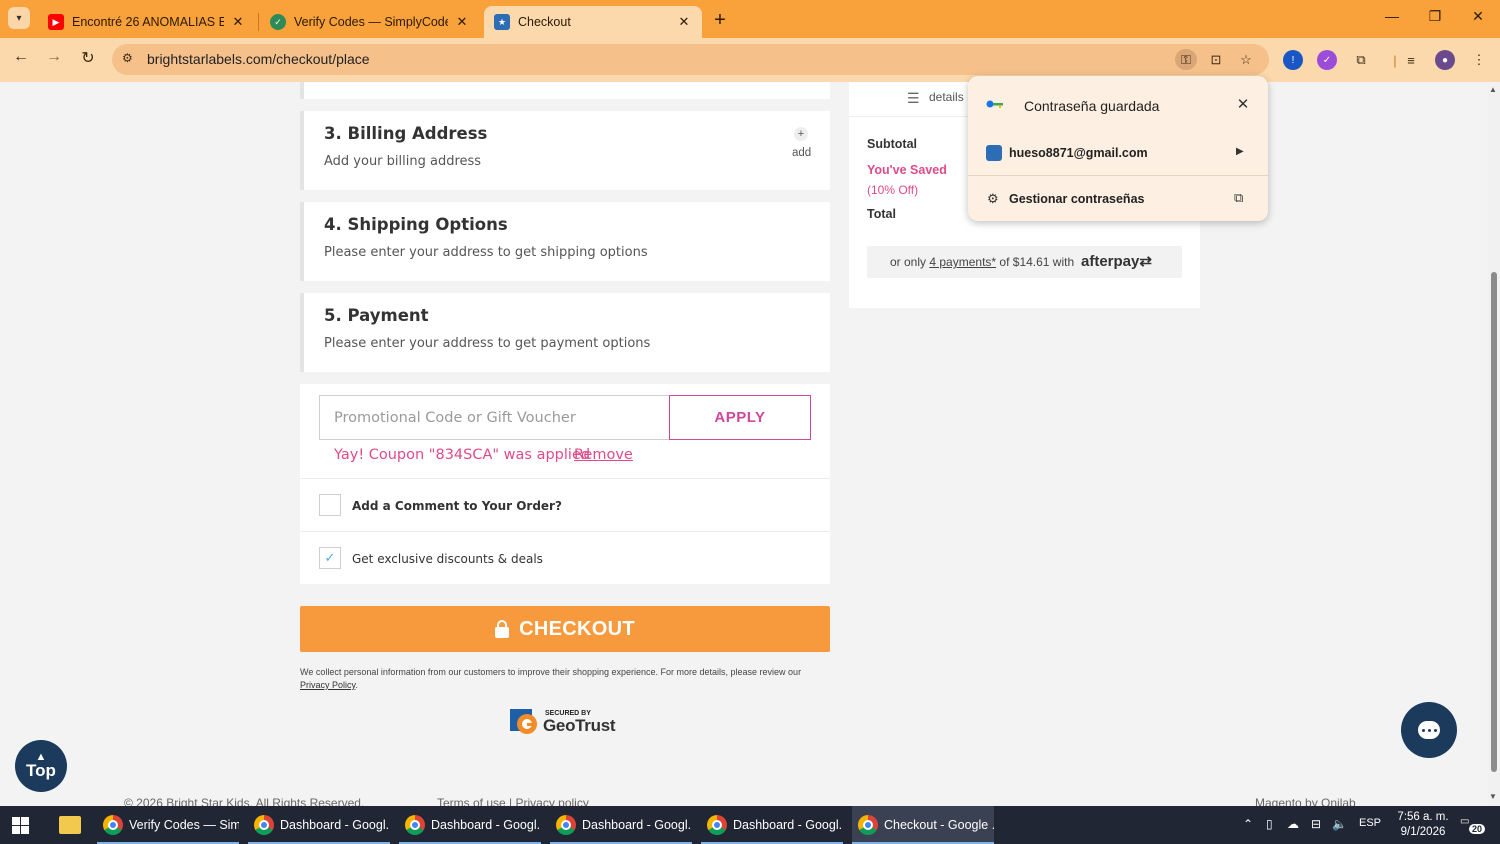 This screenshot has height=844, width=1500. I want to click on afterpay-arrows-icon: ⇄, so click(1145, 261).